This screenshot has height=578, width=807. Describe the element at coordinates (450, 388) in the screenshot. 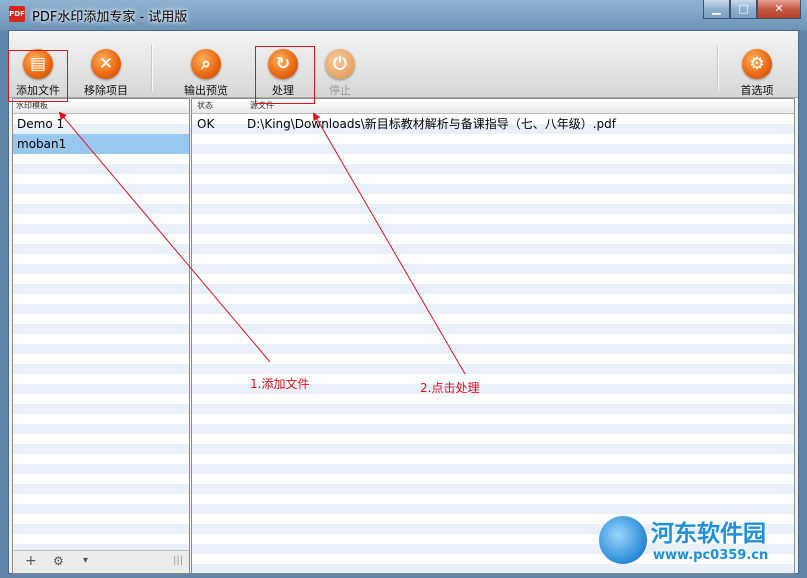

I see `annotation-step2: 2.点击处理` at that location.